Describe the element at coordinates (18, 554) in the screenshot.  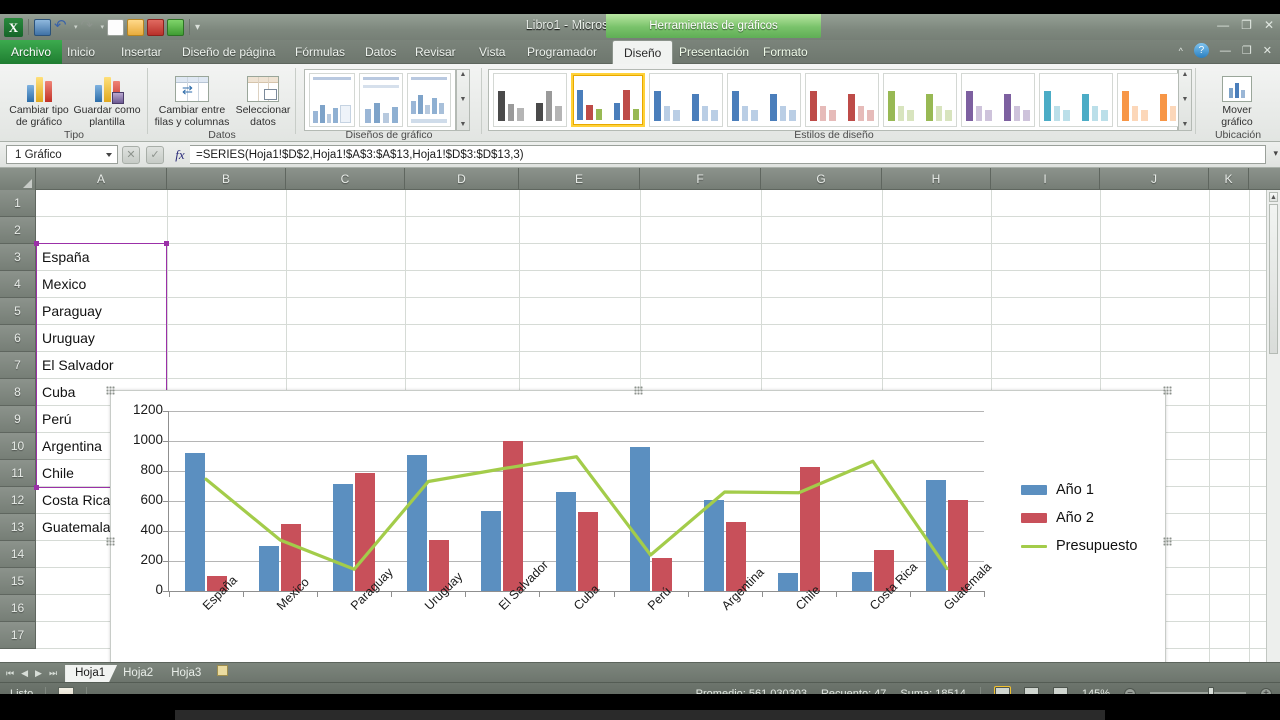
I see `row-header-14: 14` at that location.